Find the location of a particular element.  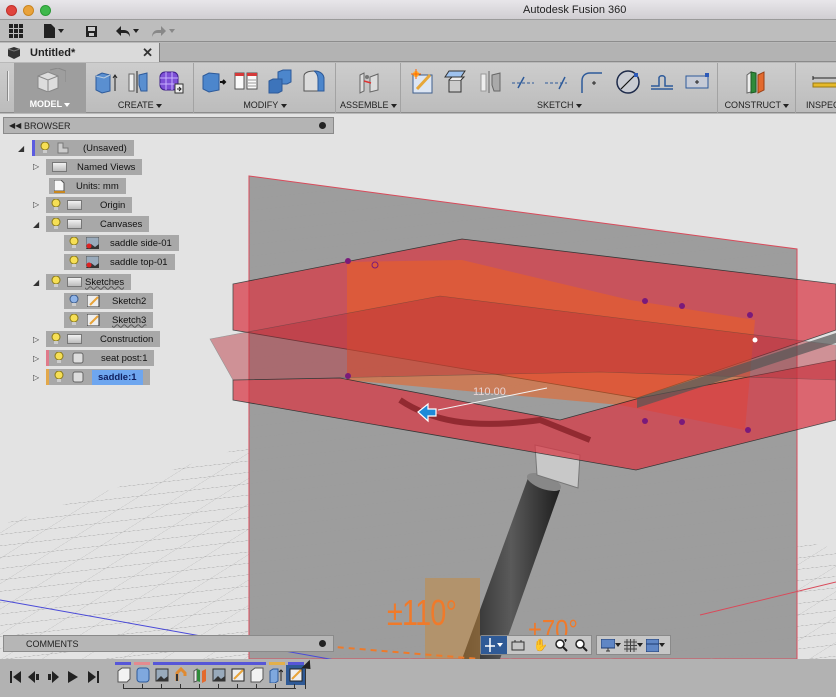

sketch-label: SKETCH is located at coordinates (555, 105).